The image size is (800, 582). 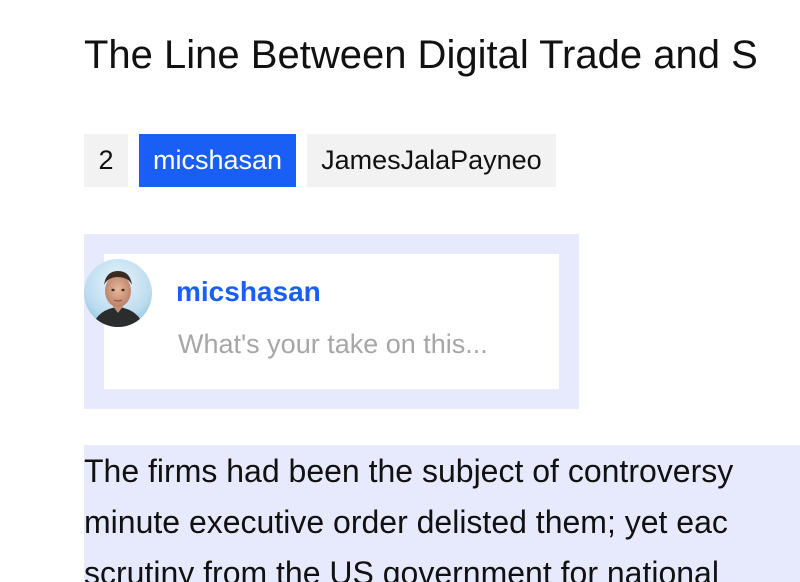 I want to click on article-title: The Line Between Digital Trade and S, so click(x=421, y=55).